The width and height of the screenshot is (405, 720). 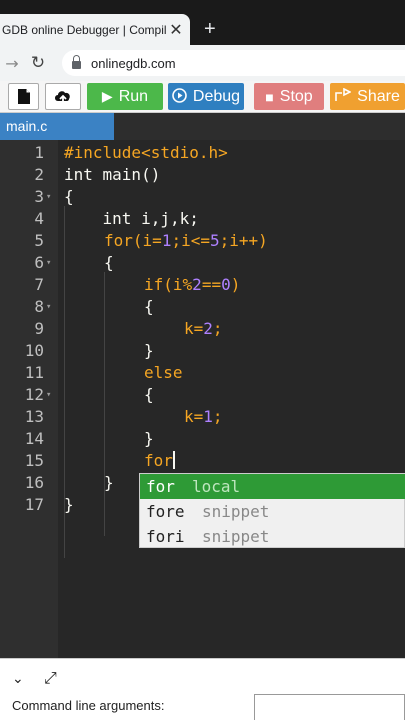 I want to click on code-line: 14 }, so click(x=202, y=439).